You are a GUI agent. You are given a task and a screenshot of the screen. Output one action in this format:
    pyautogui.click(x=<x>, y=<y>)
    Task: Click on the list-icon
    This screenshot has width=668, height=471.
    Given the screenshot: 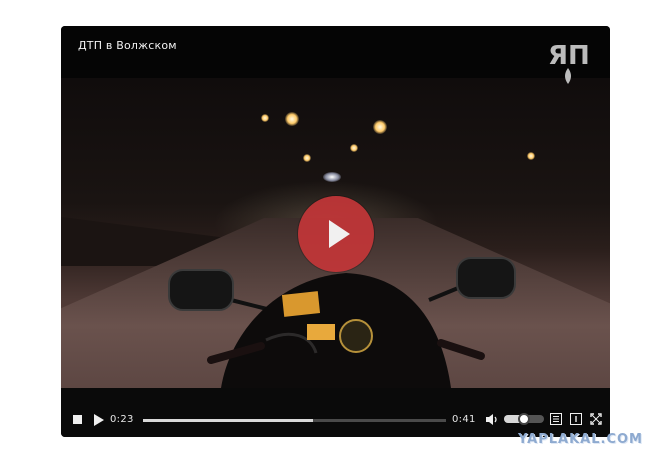 What is the action you would take?
    pyautogui.click(x=556, y=419)
    